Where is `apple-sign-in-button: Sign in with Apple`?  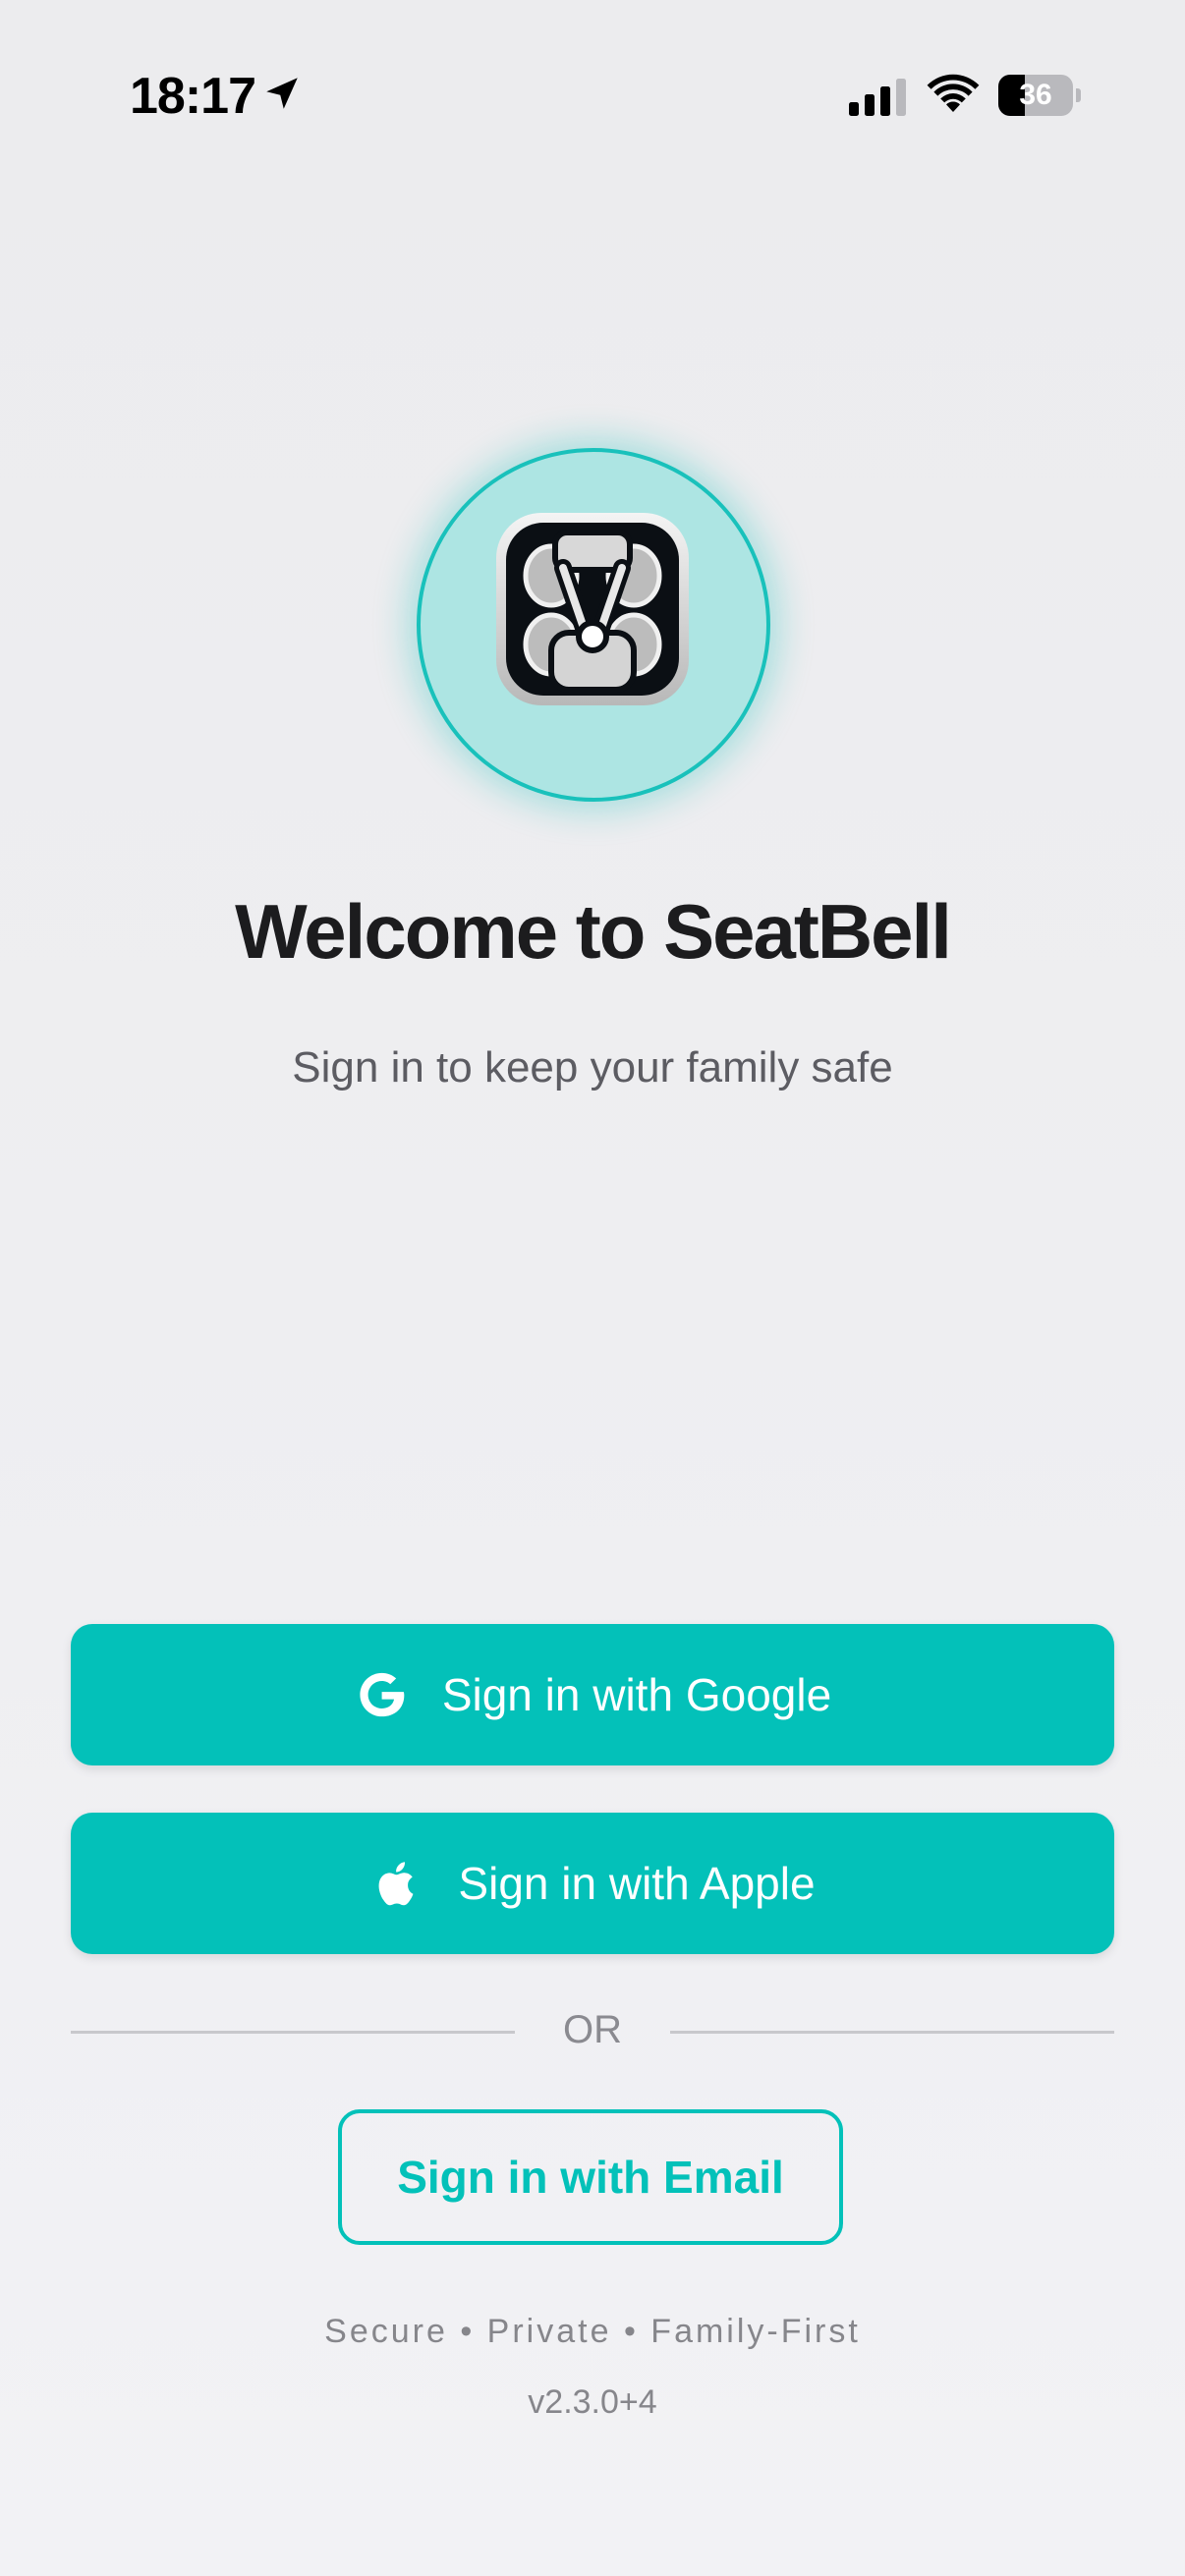 apple-sign-in-button: Sign in with Apple is located at coordinates (592, 1883).